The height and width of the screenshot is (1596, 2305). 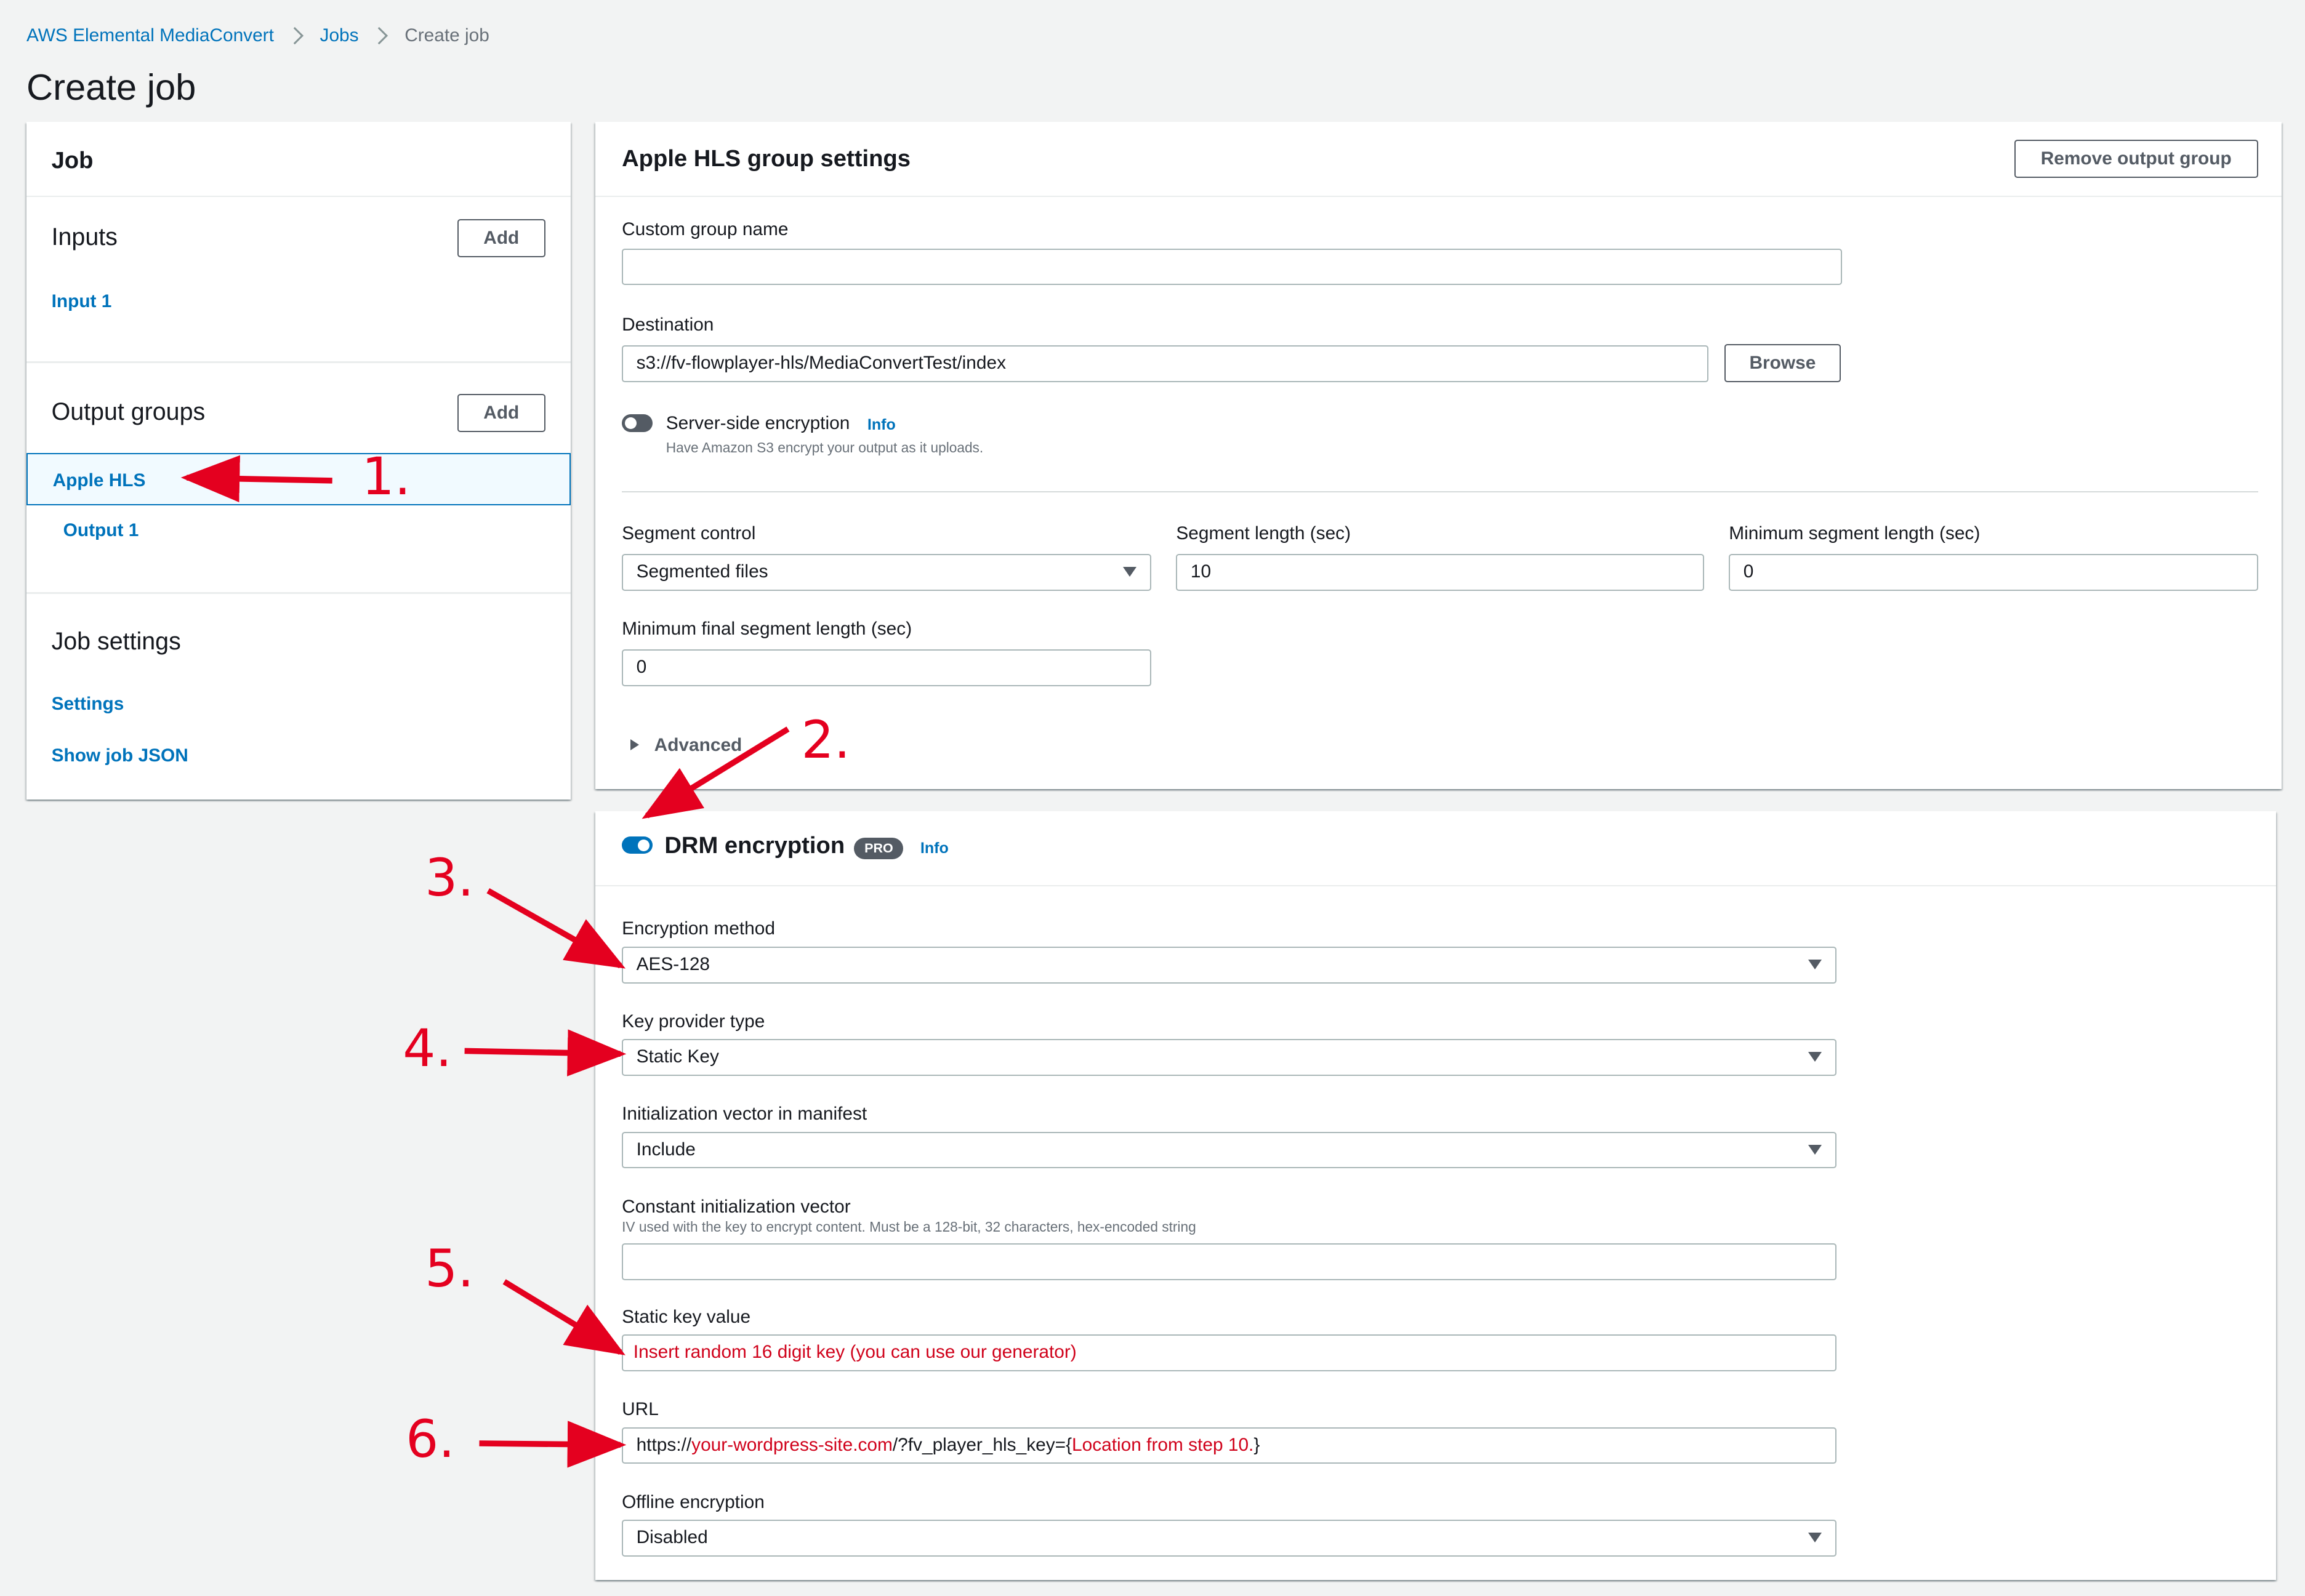 I want to click on panel-header: DRM encryption PRO Info, so click(x=1435, y=848).